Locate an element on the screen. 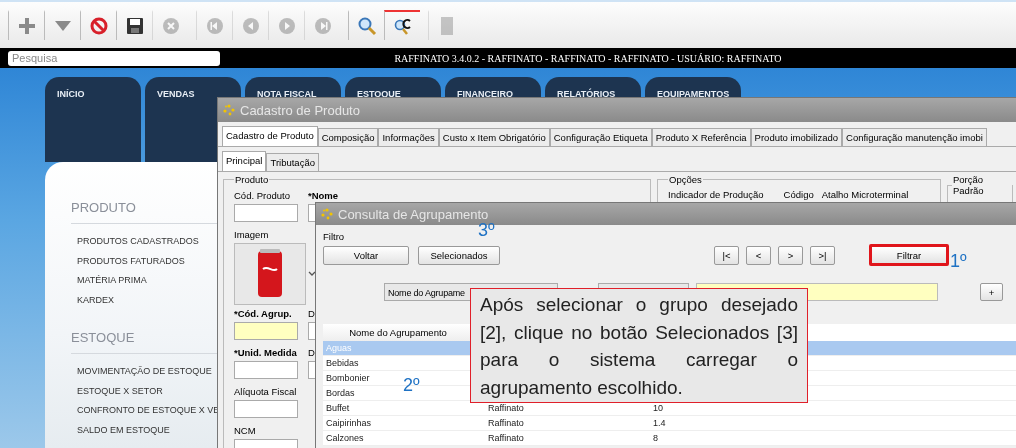 This screenshot has width=1016, height=448. table-cell: 1.4 is located at coordinates (659, 423).